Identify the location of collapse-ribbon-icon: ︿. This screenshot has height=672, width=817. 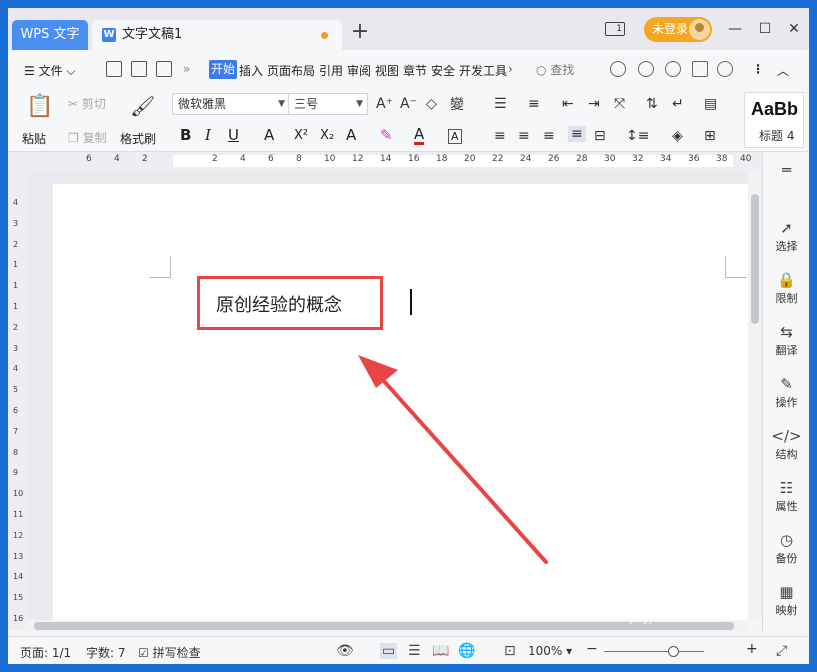
(783, 70).